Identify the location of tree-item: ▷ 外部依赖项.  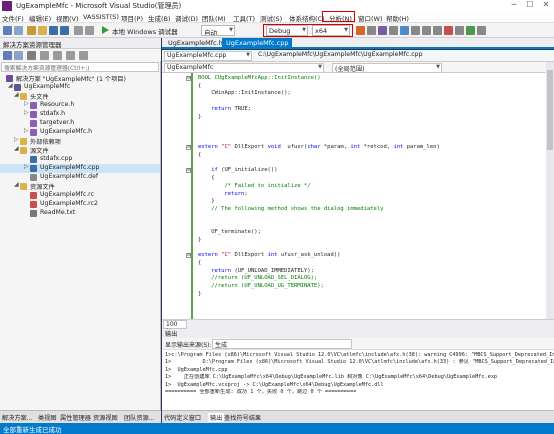
(80, 141).